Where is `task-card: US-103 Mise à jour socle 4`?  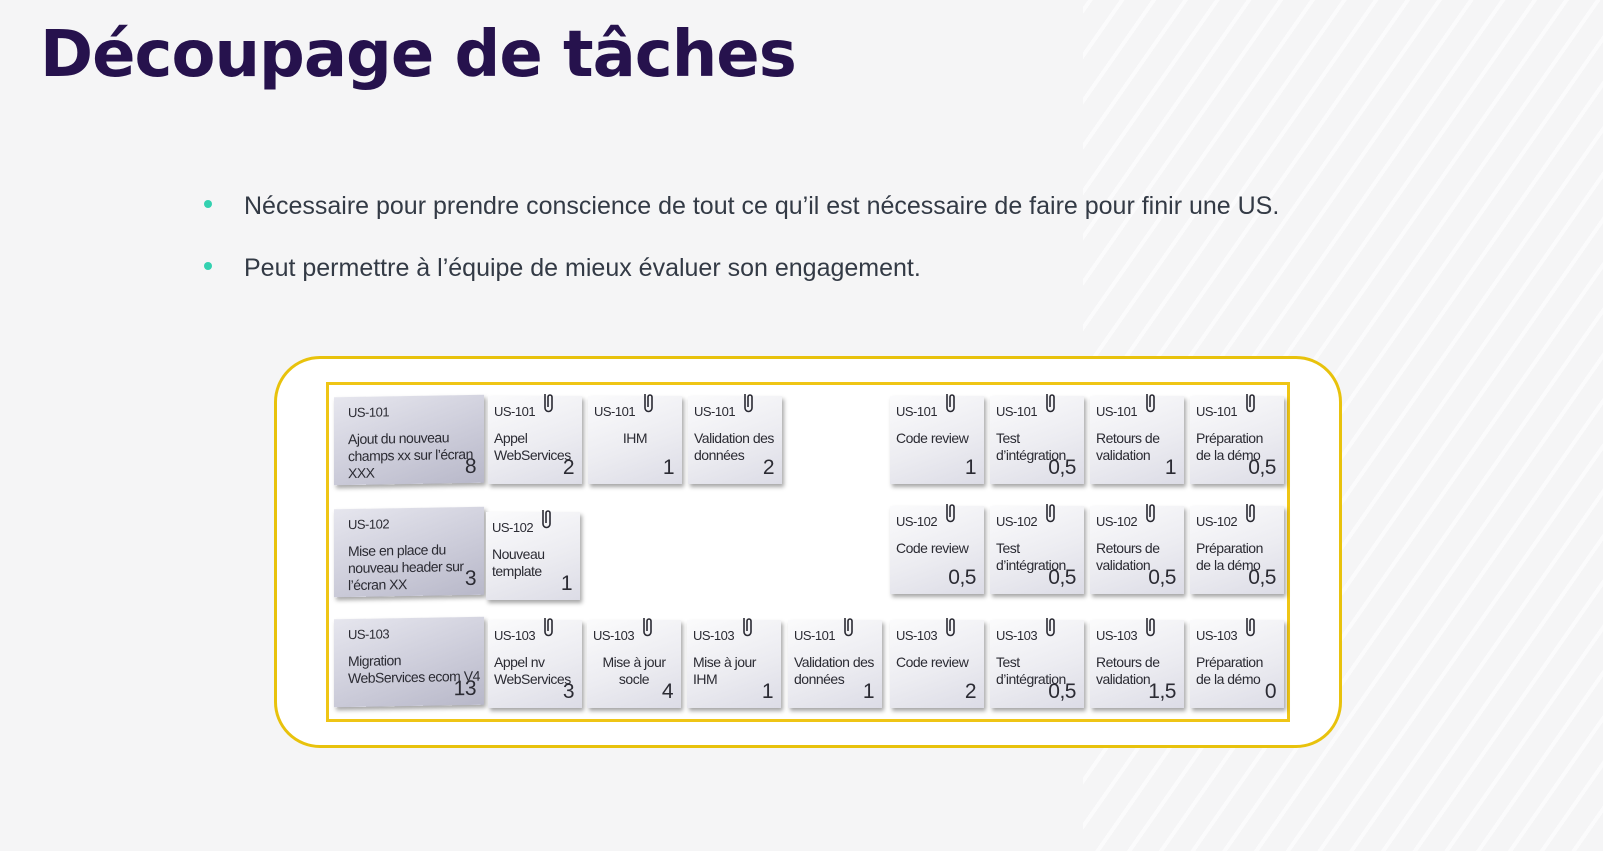 task-card: US-103 Mise à jour socle 4 is located at coordinates (634, 663).